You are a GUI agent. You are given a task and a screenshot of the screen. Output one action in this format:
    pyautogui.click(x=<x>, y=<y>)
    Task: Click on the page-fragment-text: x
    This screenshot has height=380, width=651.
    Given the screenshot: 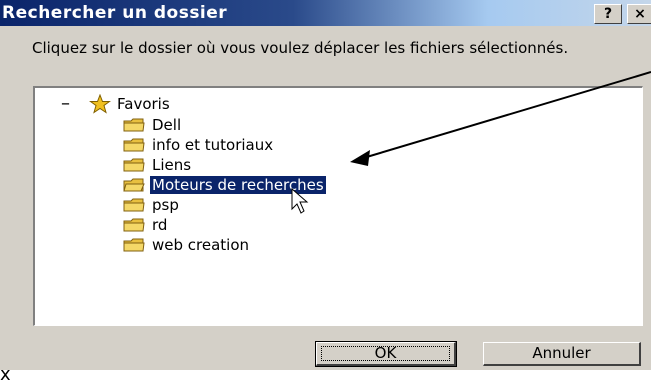 What is the action you would take?
    pyautogui.click(x=5, y=372)
    